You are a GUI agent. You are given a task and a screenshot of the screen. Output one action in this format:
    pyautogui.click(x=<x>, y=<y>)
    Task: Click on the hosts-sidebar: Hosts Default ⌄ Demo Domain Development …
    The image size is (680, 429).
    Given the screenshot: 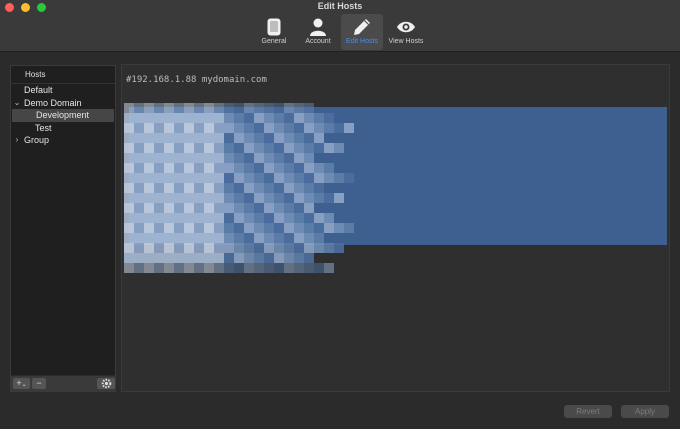 What is the action you would take?
    pyautogui.click(x=63, y=228)
    